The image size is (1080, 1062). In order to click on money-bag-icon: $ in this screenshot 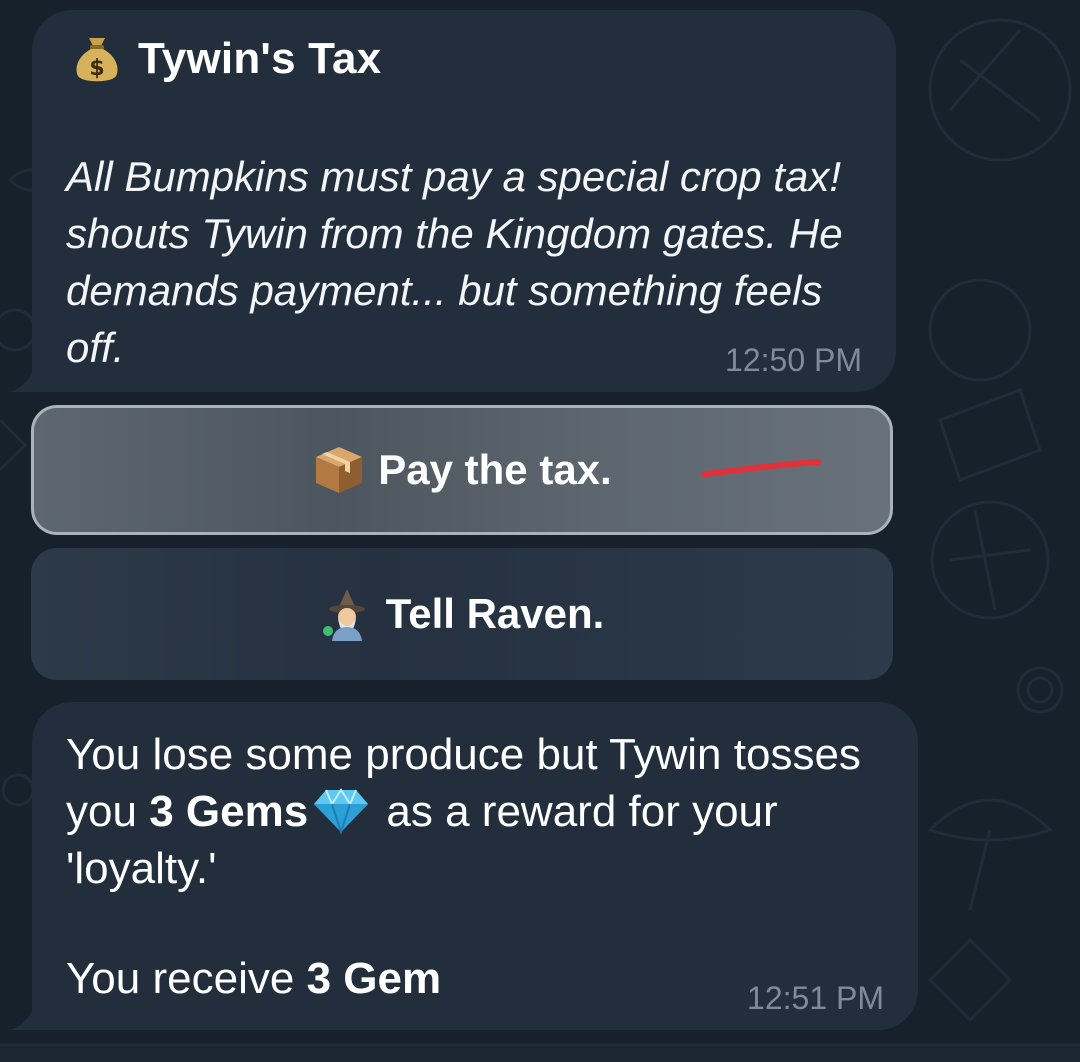, I will do `click(97, 59)`.